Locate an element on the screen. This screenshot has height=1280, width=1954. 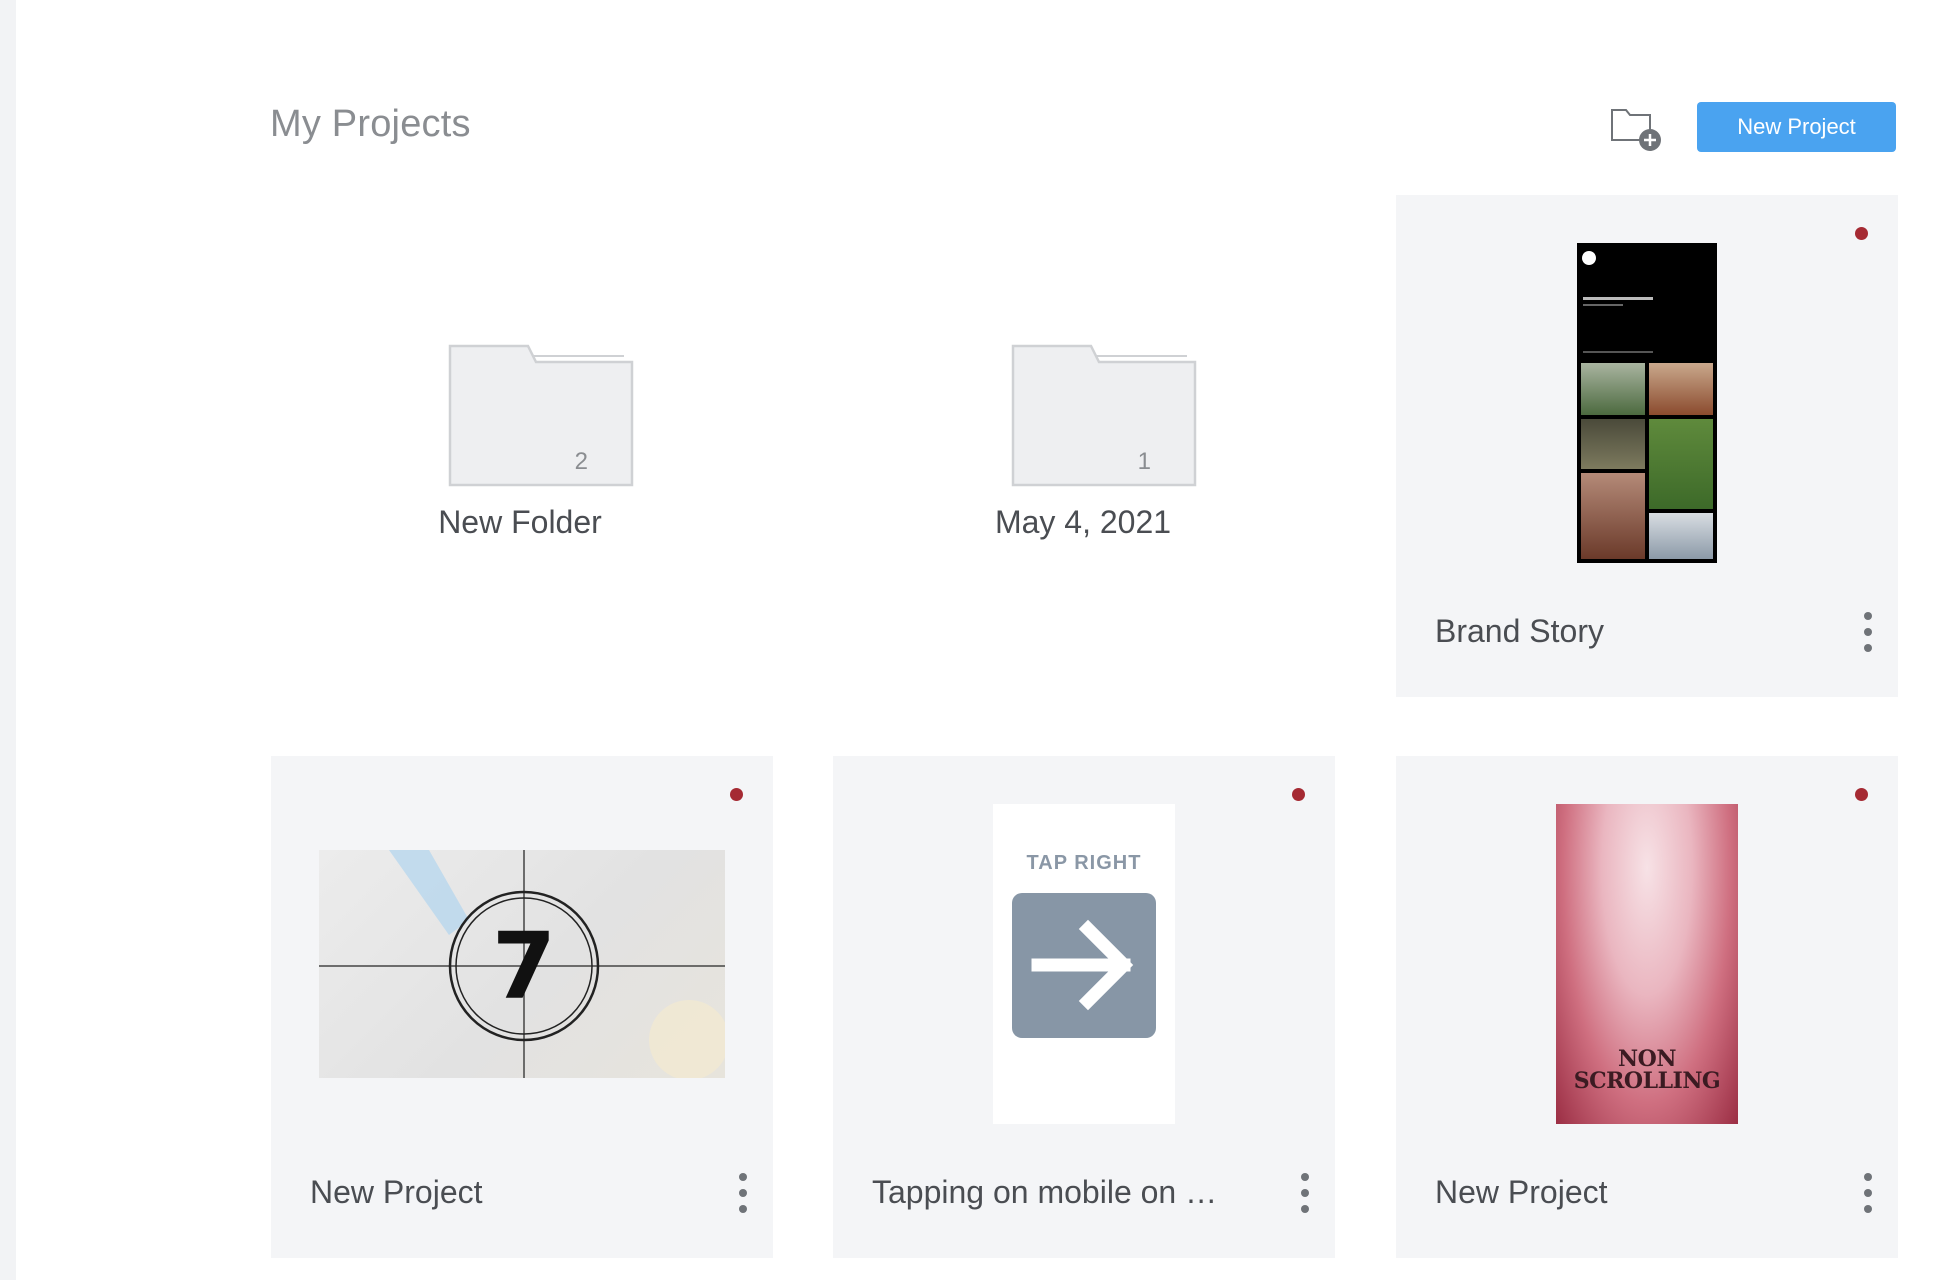
folder-item: 1 May 4, 2021 is located at coordinates (1083, 464).